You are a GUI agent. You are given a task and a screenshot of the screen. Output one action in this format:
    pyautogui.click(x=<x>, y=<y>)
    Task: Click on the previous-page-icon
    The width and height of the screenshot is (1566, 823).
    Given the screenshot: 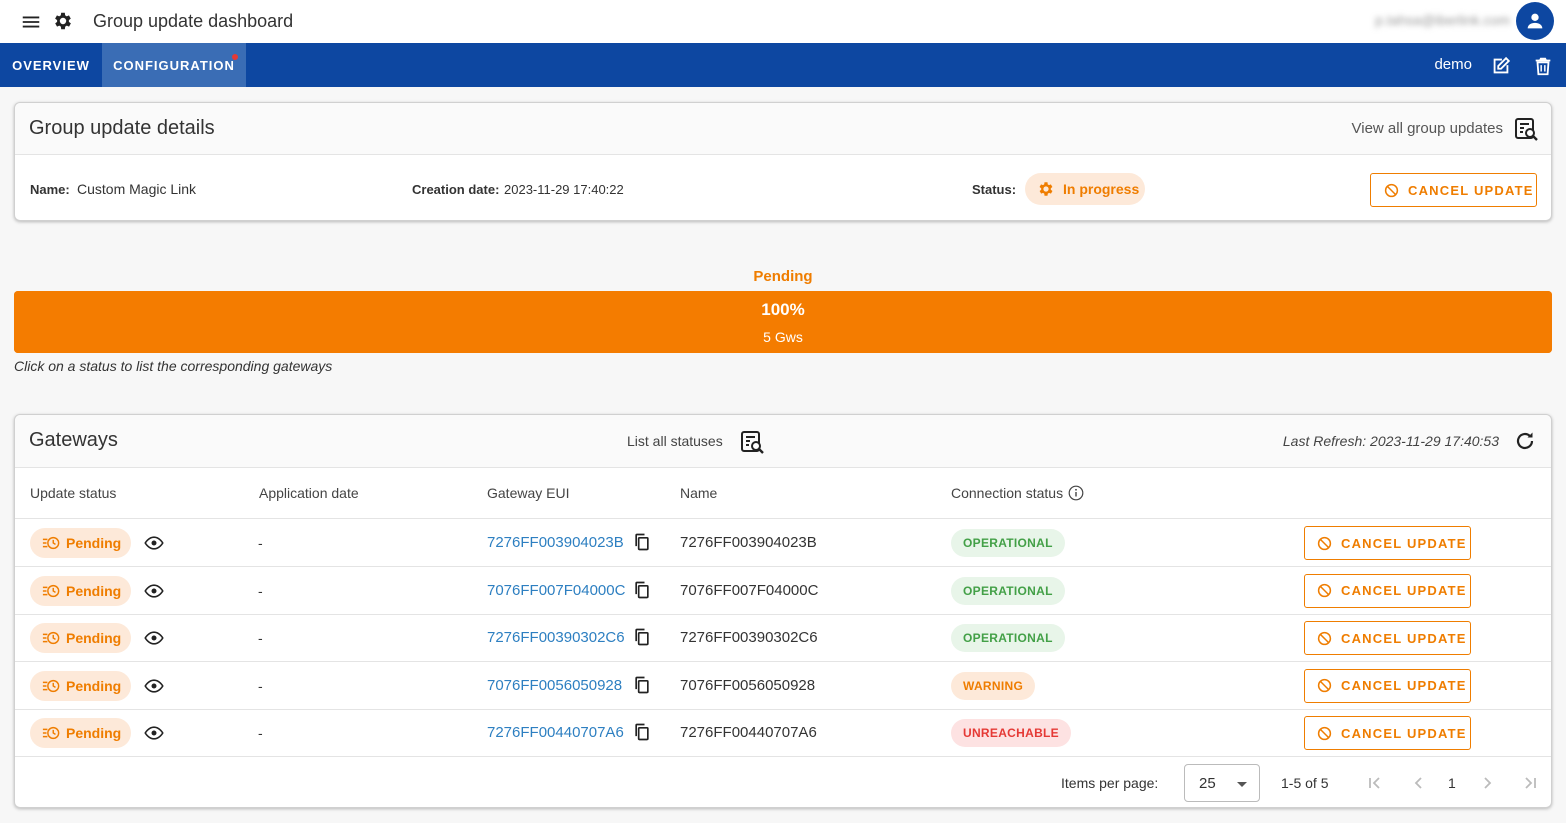 What is the action you would take?
    pyautogui.click(x=1419, y=783)
    